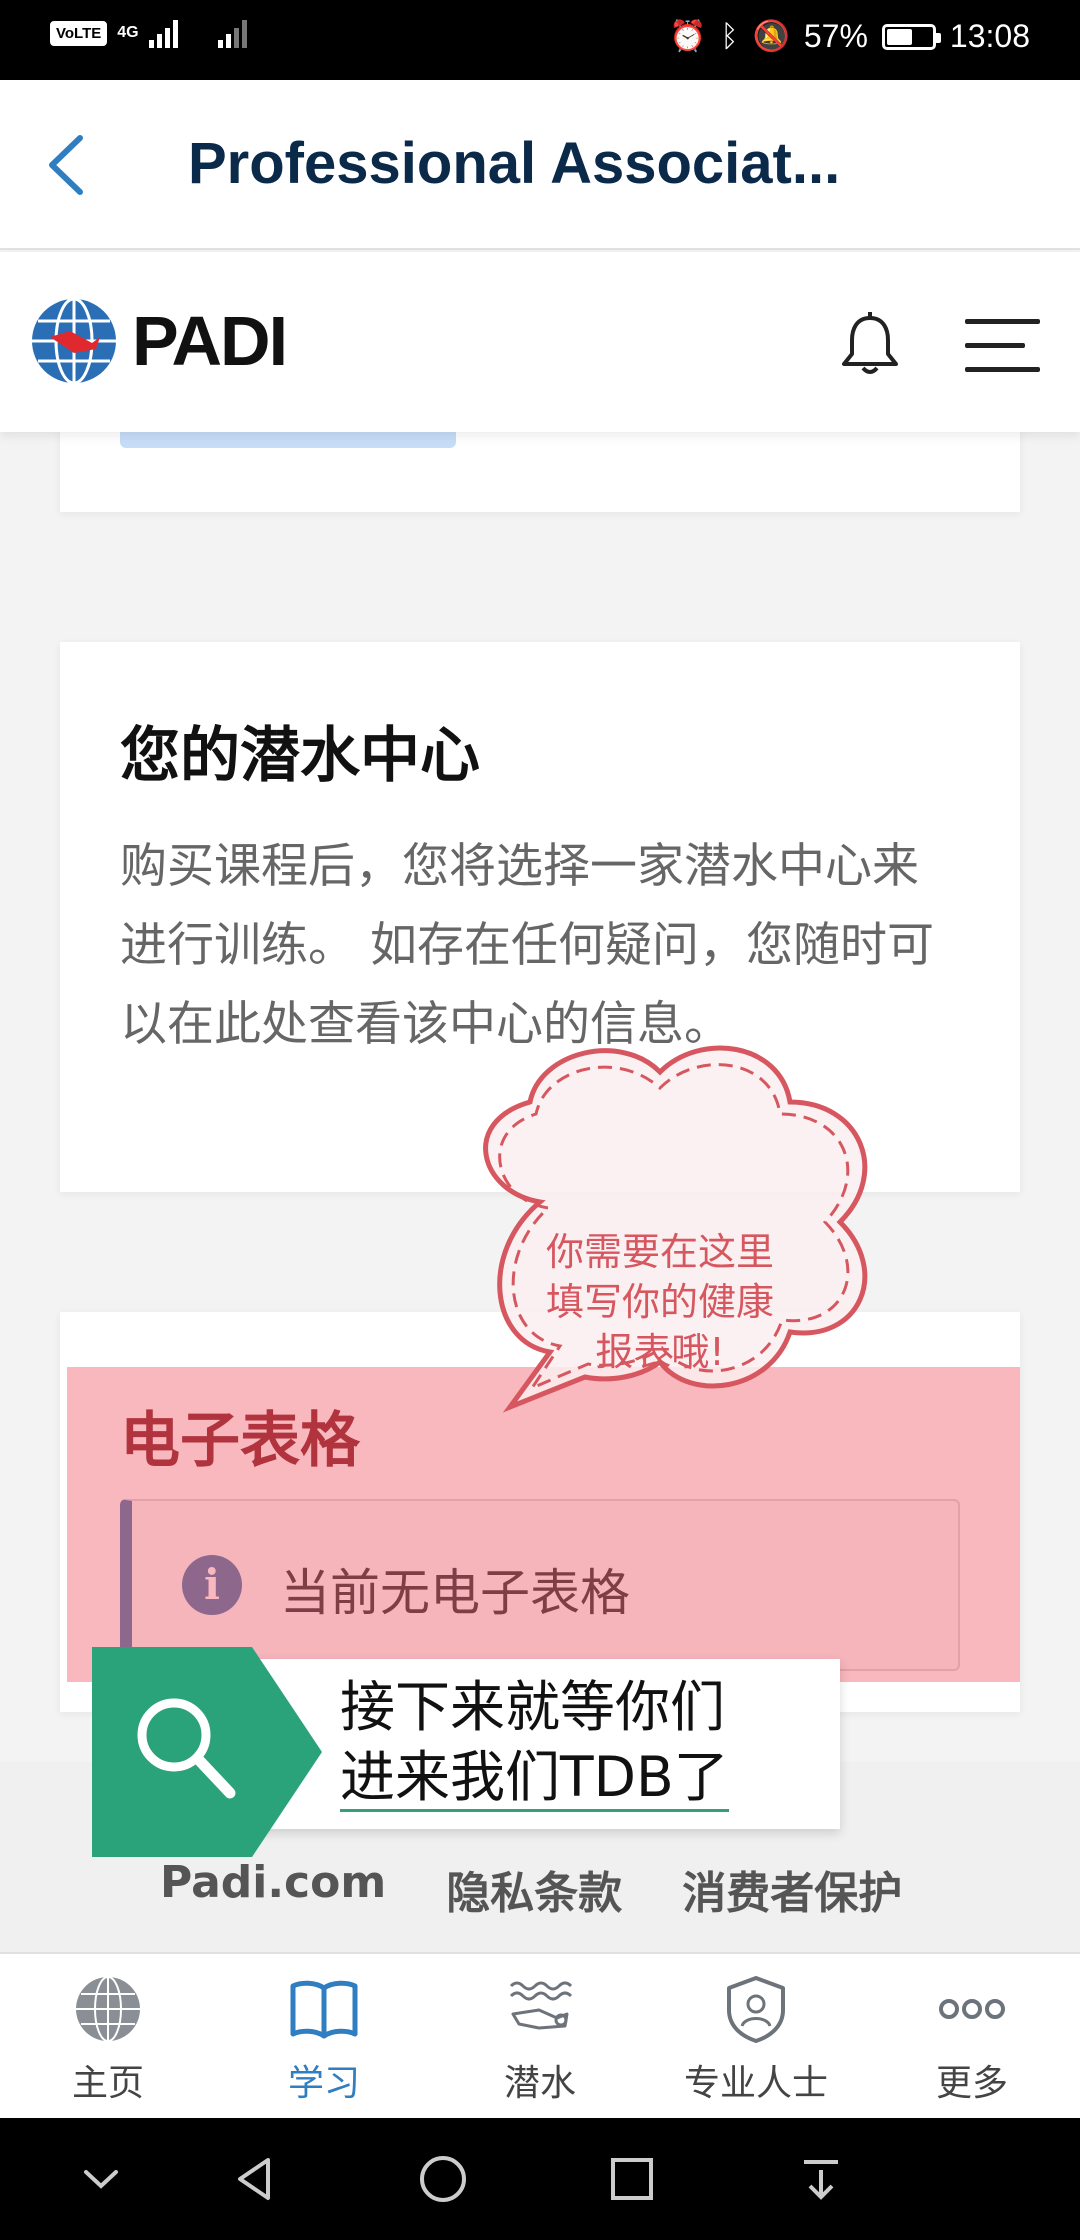 The width and height of the screenshot is (1080, 2240). I want to click on speech-bubble-text: 你需要在这里 填写你的健康 报表哦!, so click(660, 1302).